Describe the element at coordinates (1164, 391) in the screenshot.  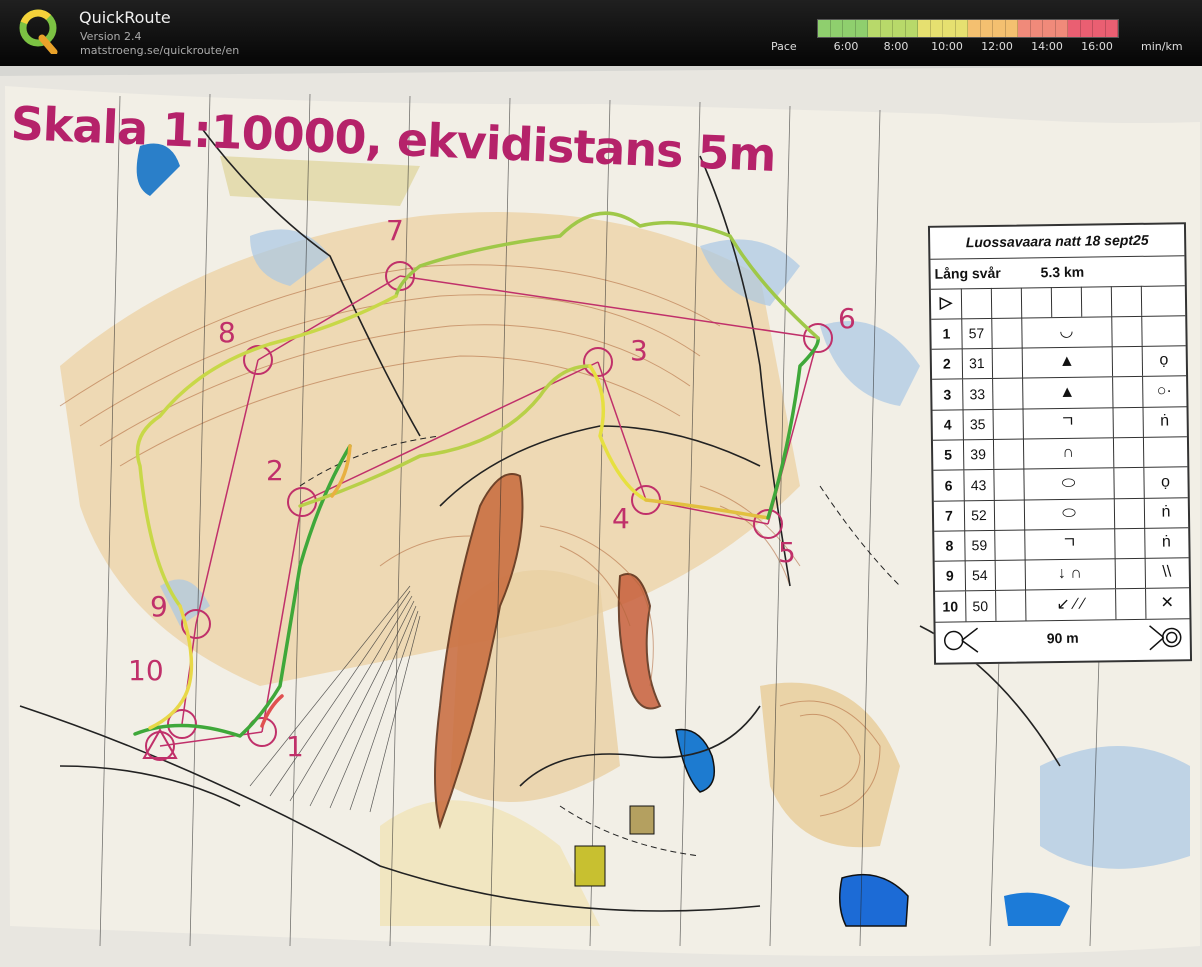
I see `position-symbol-icon: ○·` at that location.